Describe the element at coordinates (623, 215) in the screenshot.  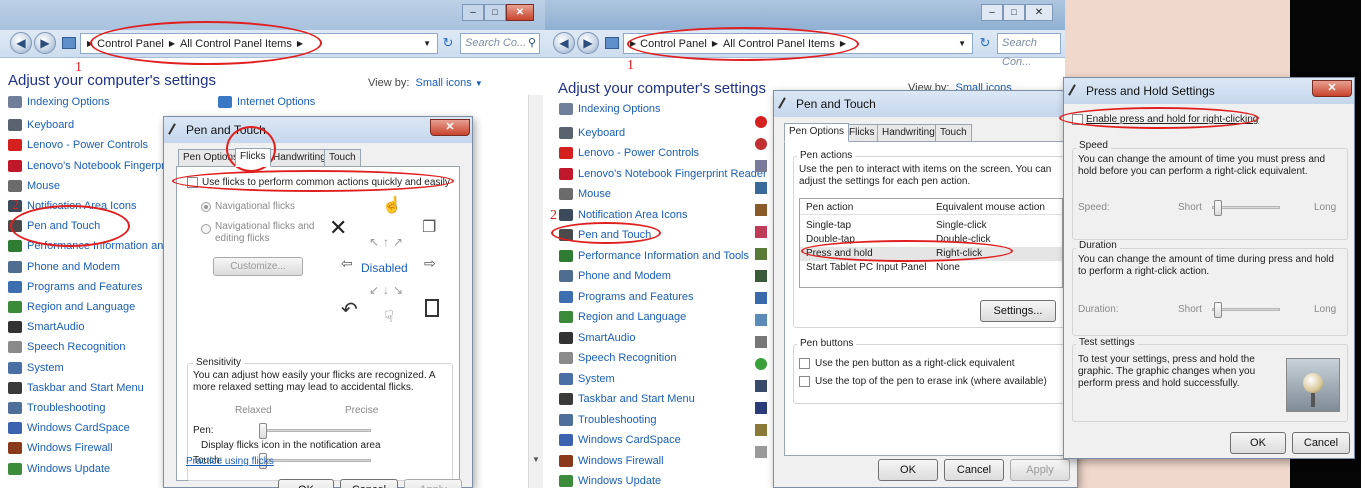
I see `cp-item-notification: Notification Area Icons` at that location.